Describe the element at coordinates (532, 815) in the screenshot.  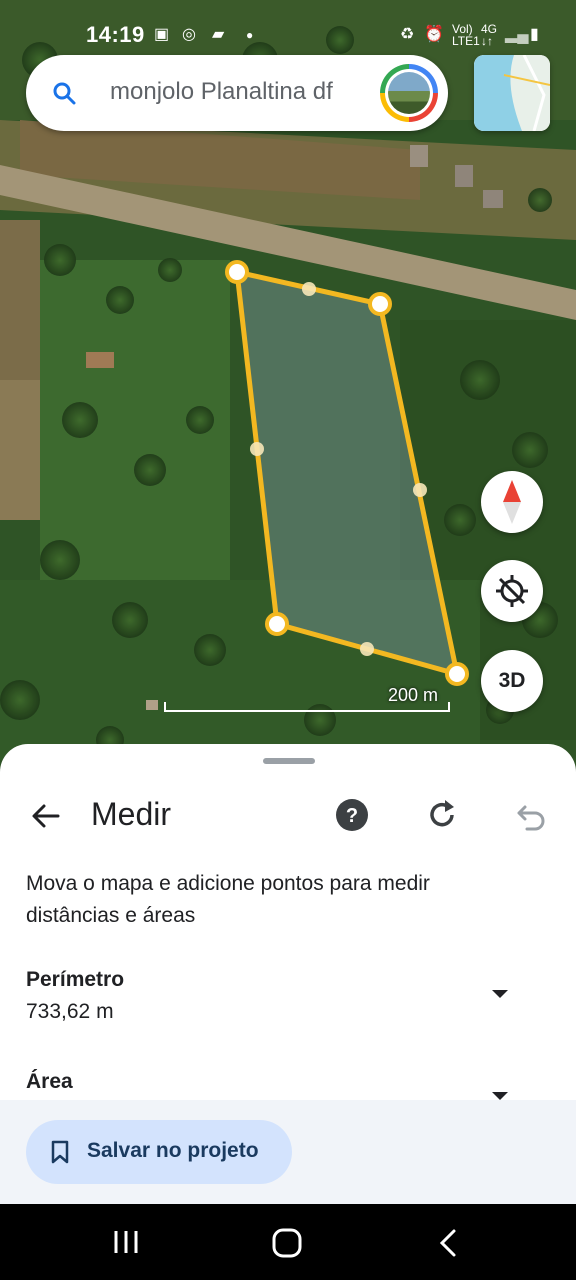
I see `undo-icon` at that location.